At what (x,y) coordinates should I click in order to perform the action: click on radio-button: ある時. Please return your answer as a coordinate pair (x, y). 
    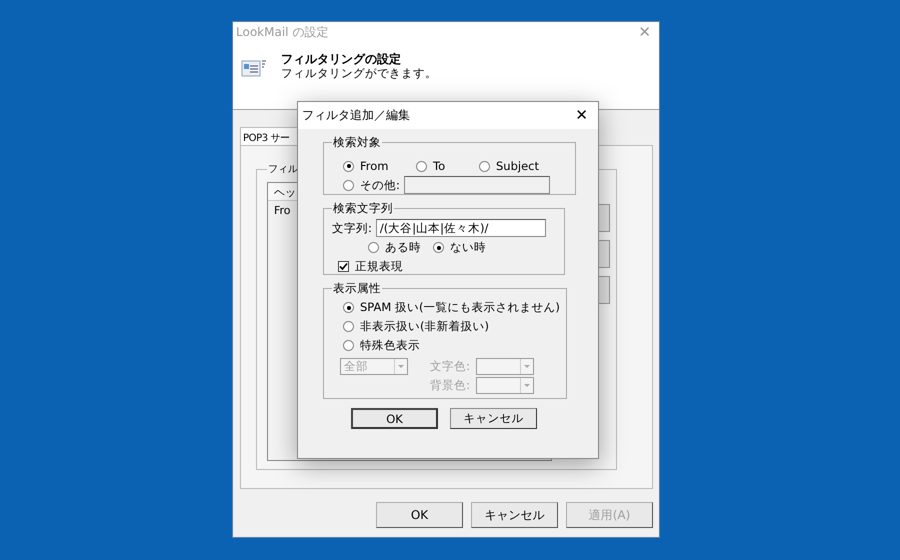
    Looking at the image, I should click on (394, 247).